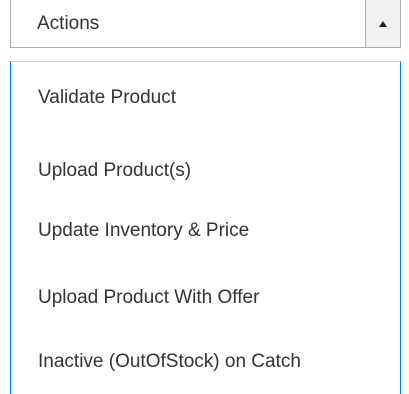 This screenshot has height=394, width=409. What do you see at coordinates (107, 98) in the screenshot?
I see `menu-item-validate-product: Validate Product` at bounding box center [107, 98].